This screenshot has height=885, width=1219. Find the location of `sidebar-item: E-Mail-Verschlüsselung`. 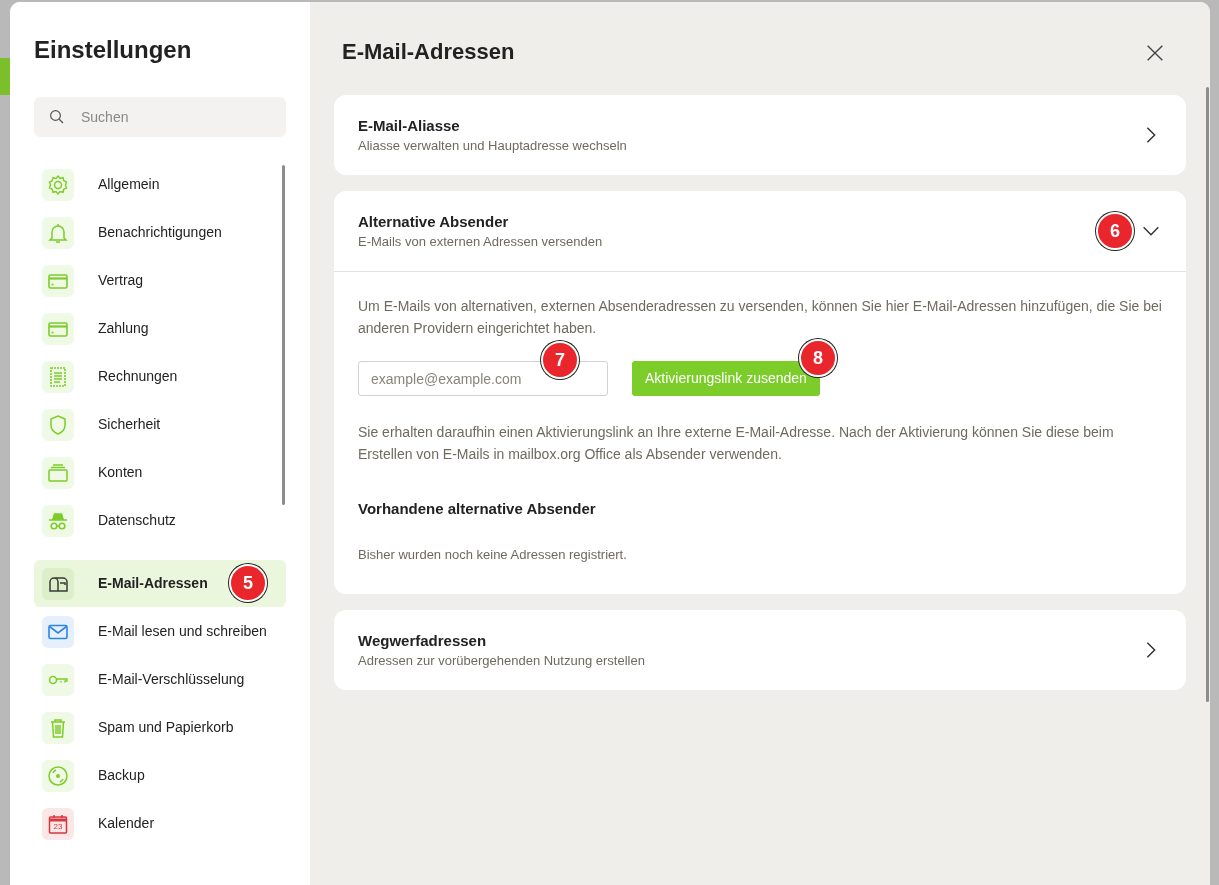

sidebar-item: E-Mail-Verschlüsselung is located at coordinates (160, 679).